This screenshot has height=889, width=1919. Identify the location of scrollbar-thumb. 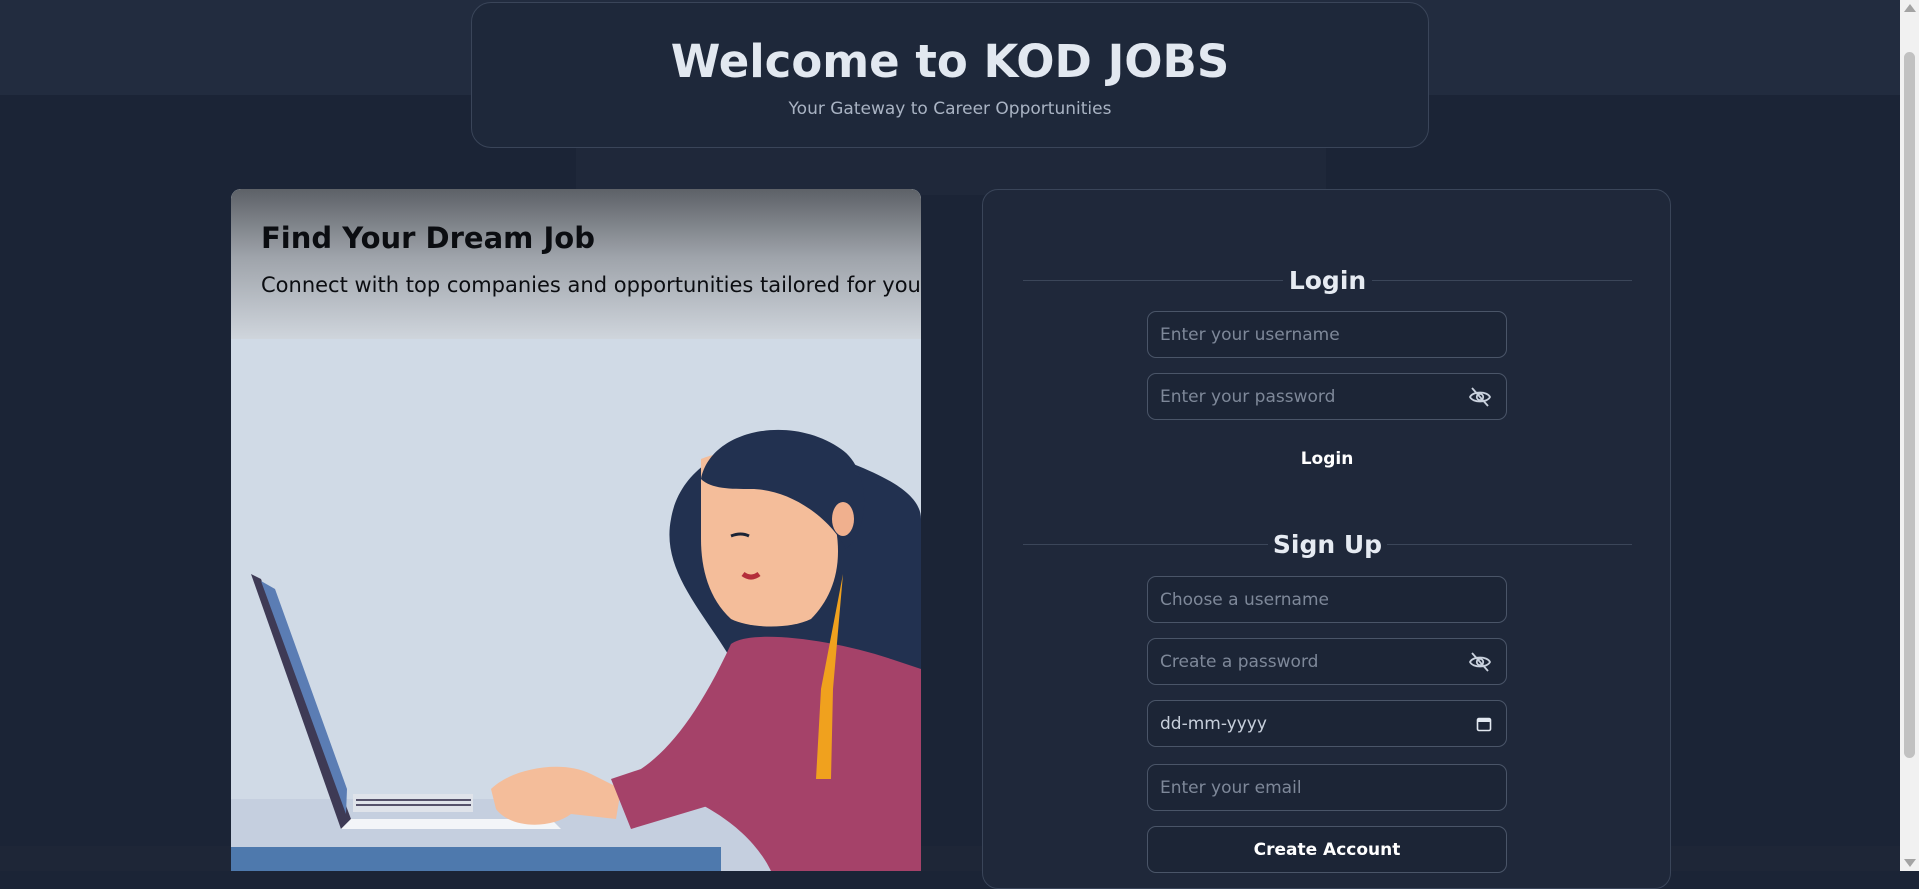
(1909, 405).